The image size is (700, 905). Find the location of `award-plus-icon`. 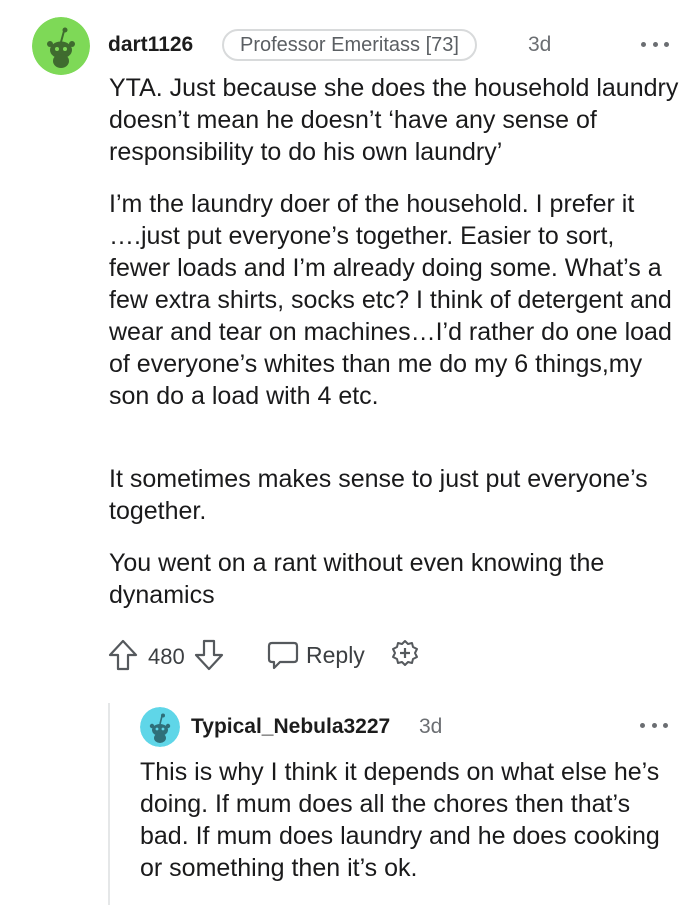

award-plus-icon is located at coordinates (405, 653).